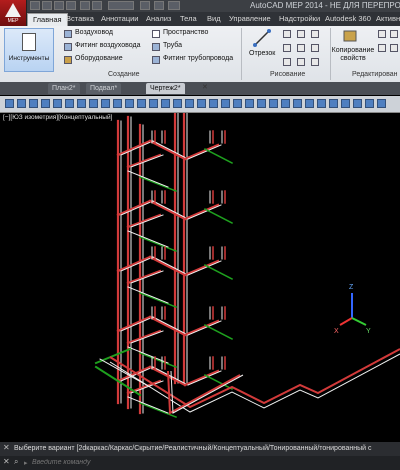 This screenshot has width=400, height=470. I want to click on line-tool-button: Отрезок, so click(262, 53).